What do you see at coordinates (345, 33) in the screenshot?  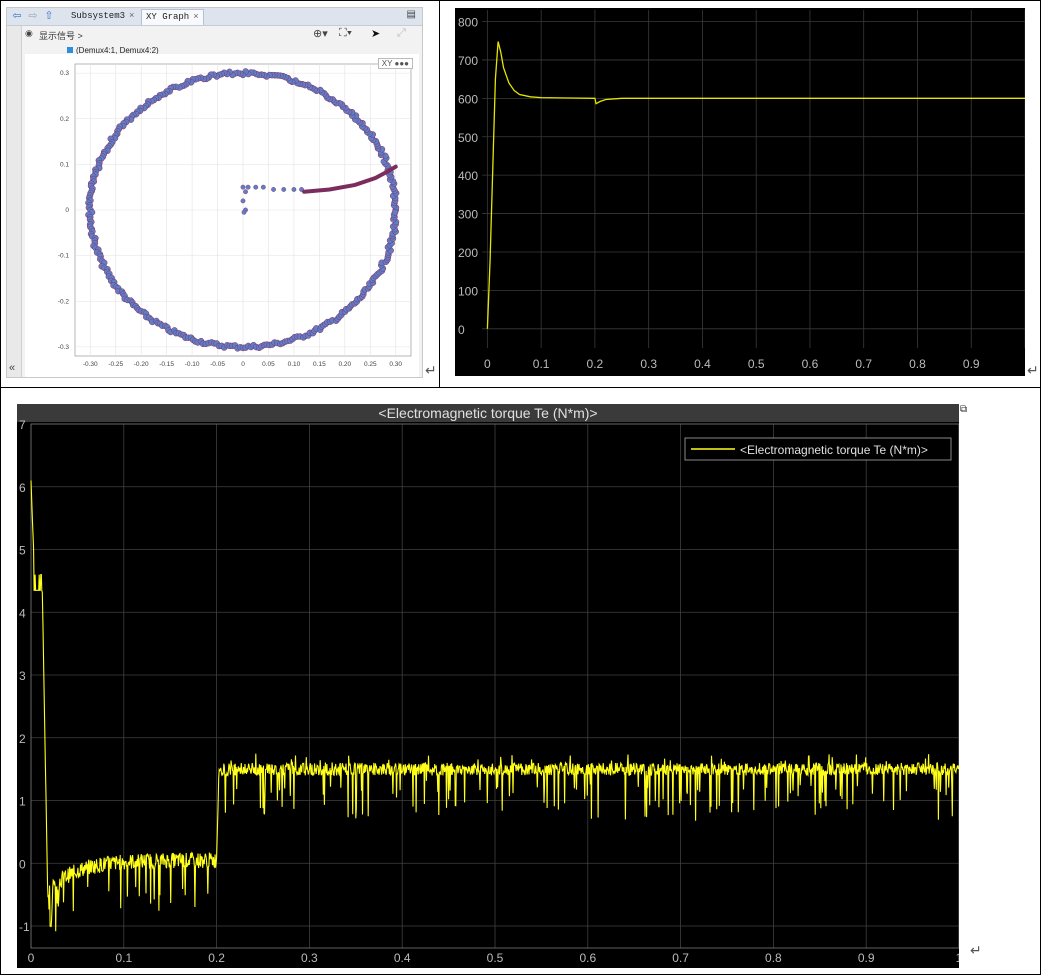 I see `fit-icon: ⛶▾` at bounding box center [345, 33].